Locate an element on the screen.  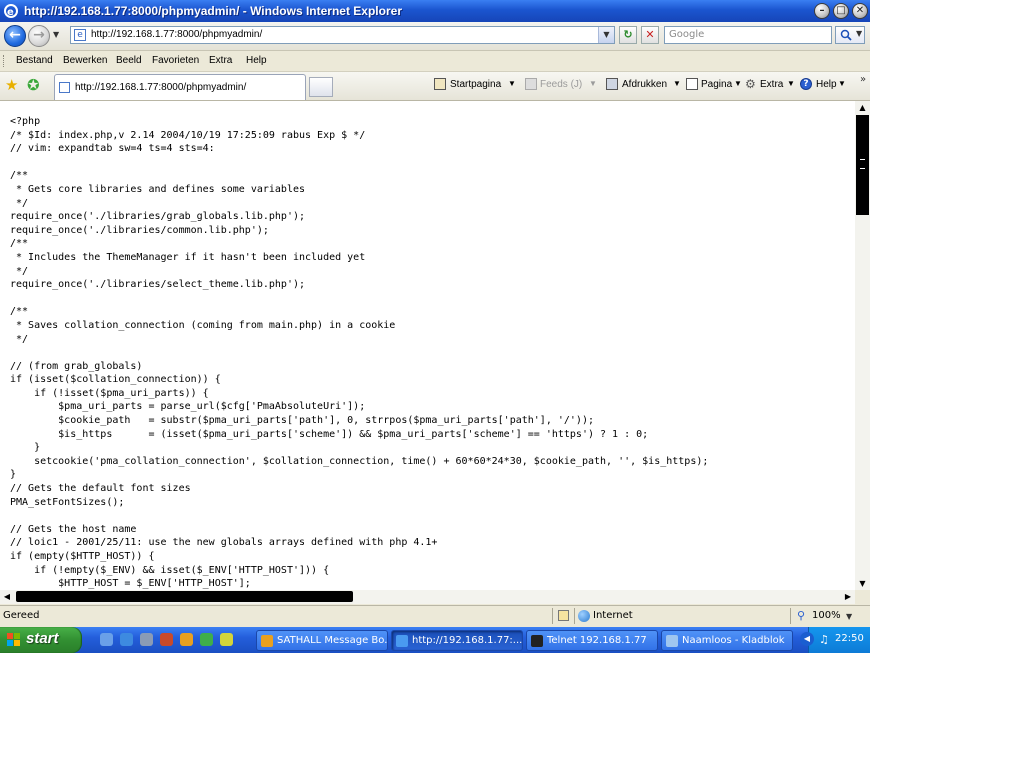
feeds-icon is located at coordinates (531, 84).